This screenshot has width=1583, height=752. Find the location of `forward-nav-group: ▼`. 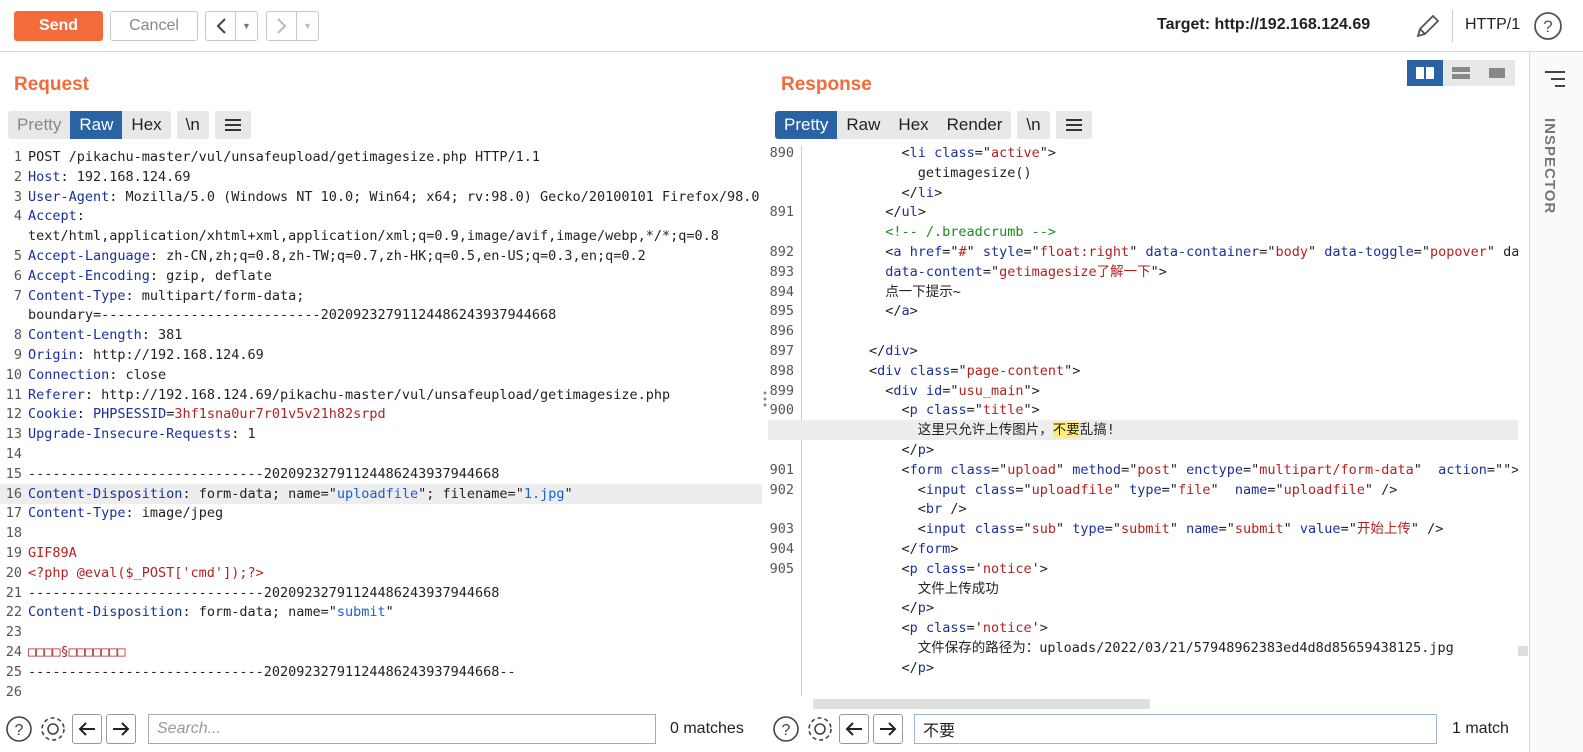

forward-nav-group: ▼ is located at coordinates (292, 26).